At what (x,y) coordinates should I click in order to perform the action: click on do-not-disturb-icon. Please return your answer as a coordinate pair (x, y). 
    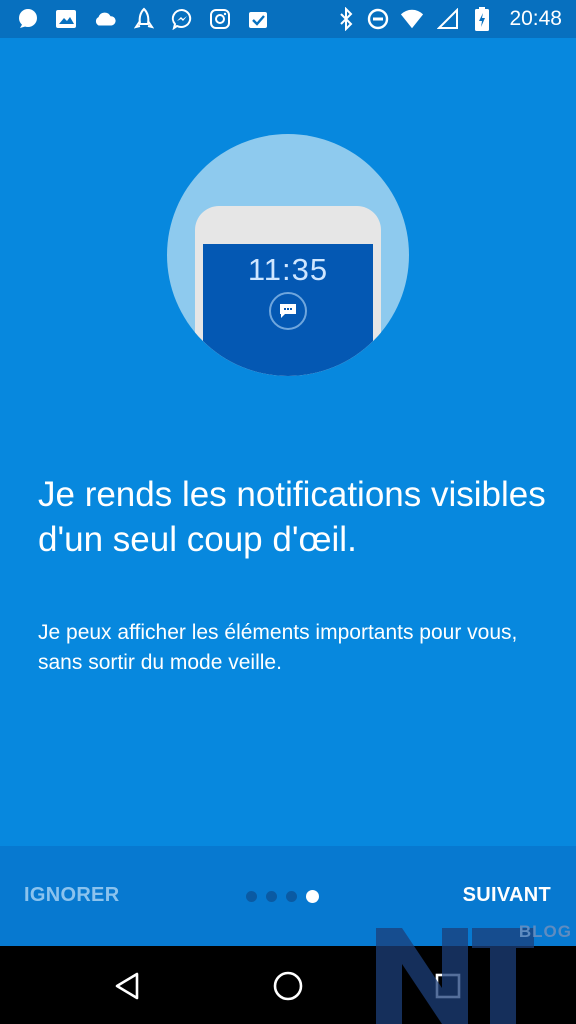
    Looking at the image, I should click on (378, 19).